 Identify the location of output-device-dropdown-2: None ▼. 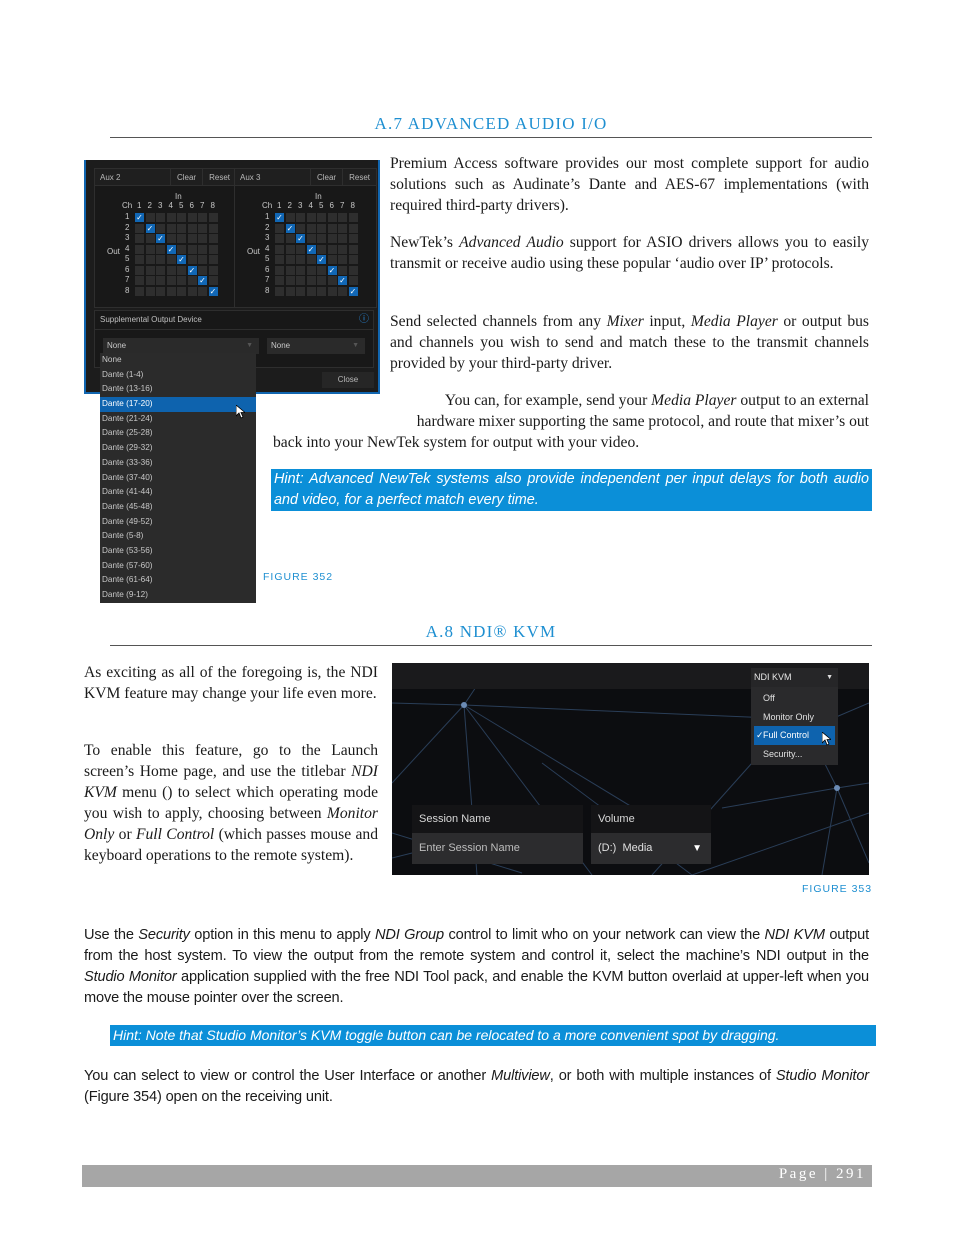
(316, 346).